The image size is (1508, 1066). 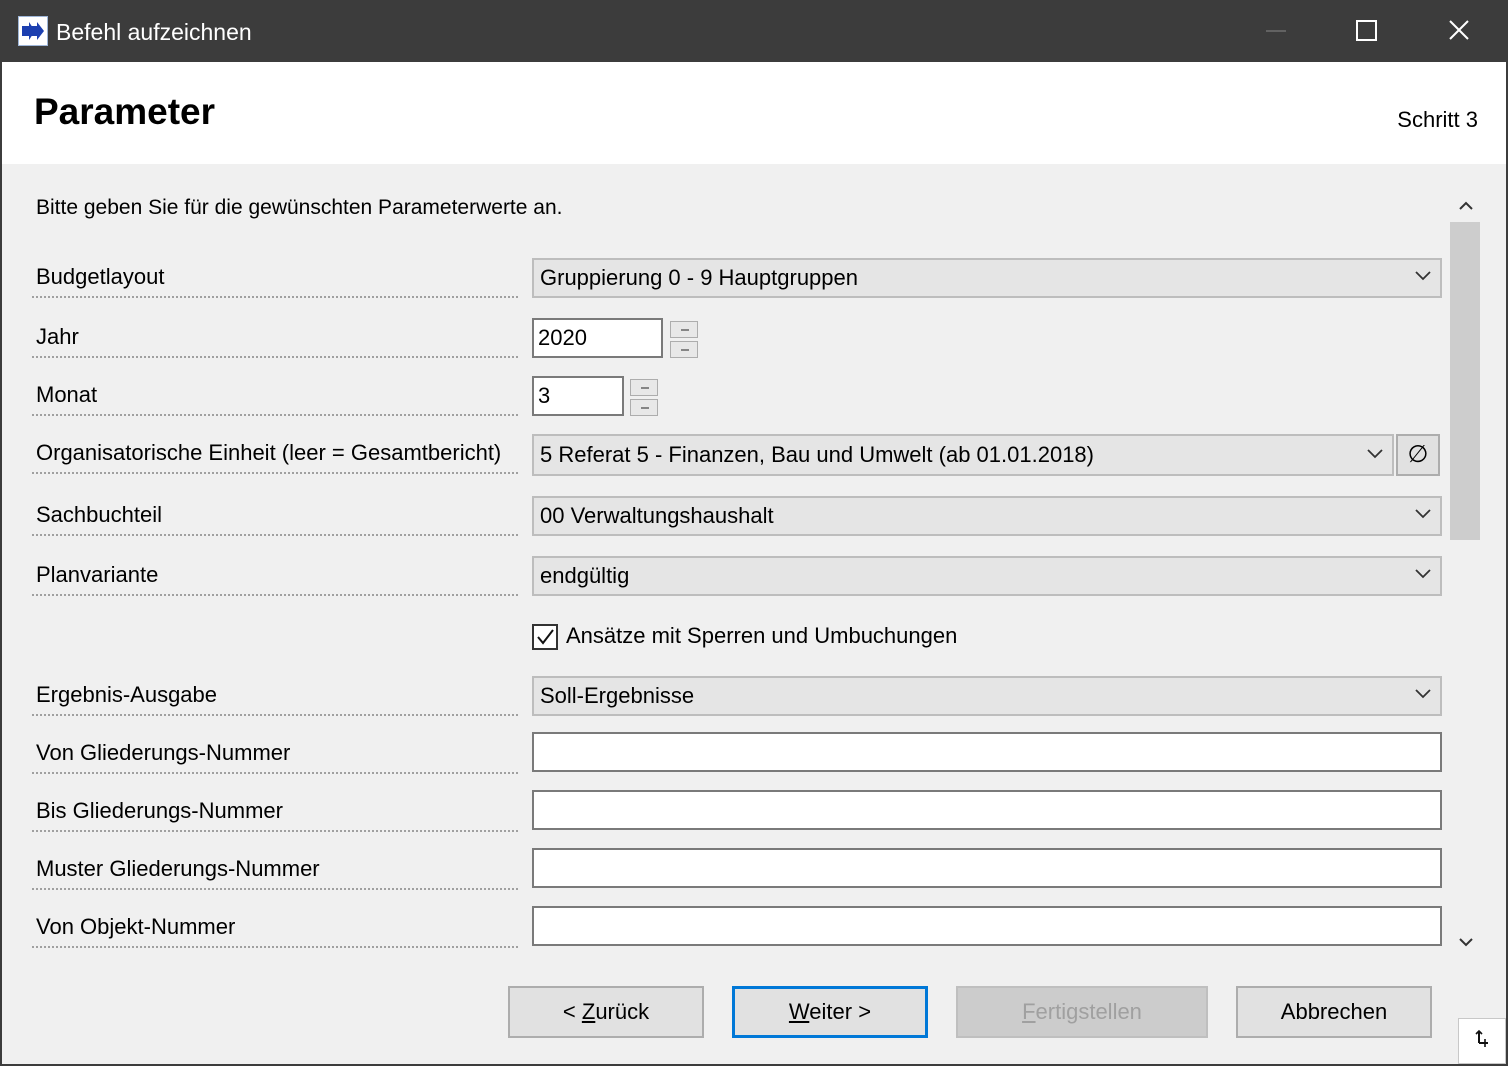 I want to click on von-gliederung-input, so click(x=987, y=752).